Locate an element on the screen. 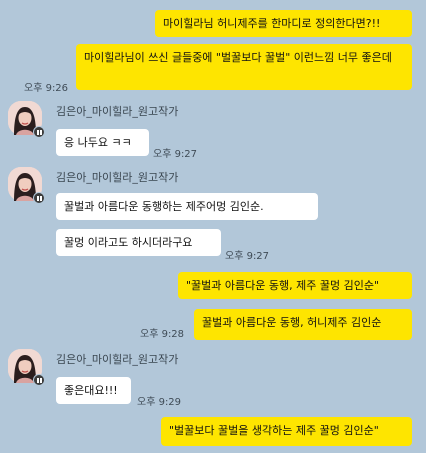 The width and height of the screenshot is (426, 453). message-time: 오후 9:26 is located at coordinates (46, 88).